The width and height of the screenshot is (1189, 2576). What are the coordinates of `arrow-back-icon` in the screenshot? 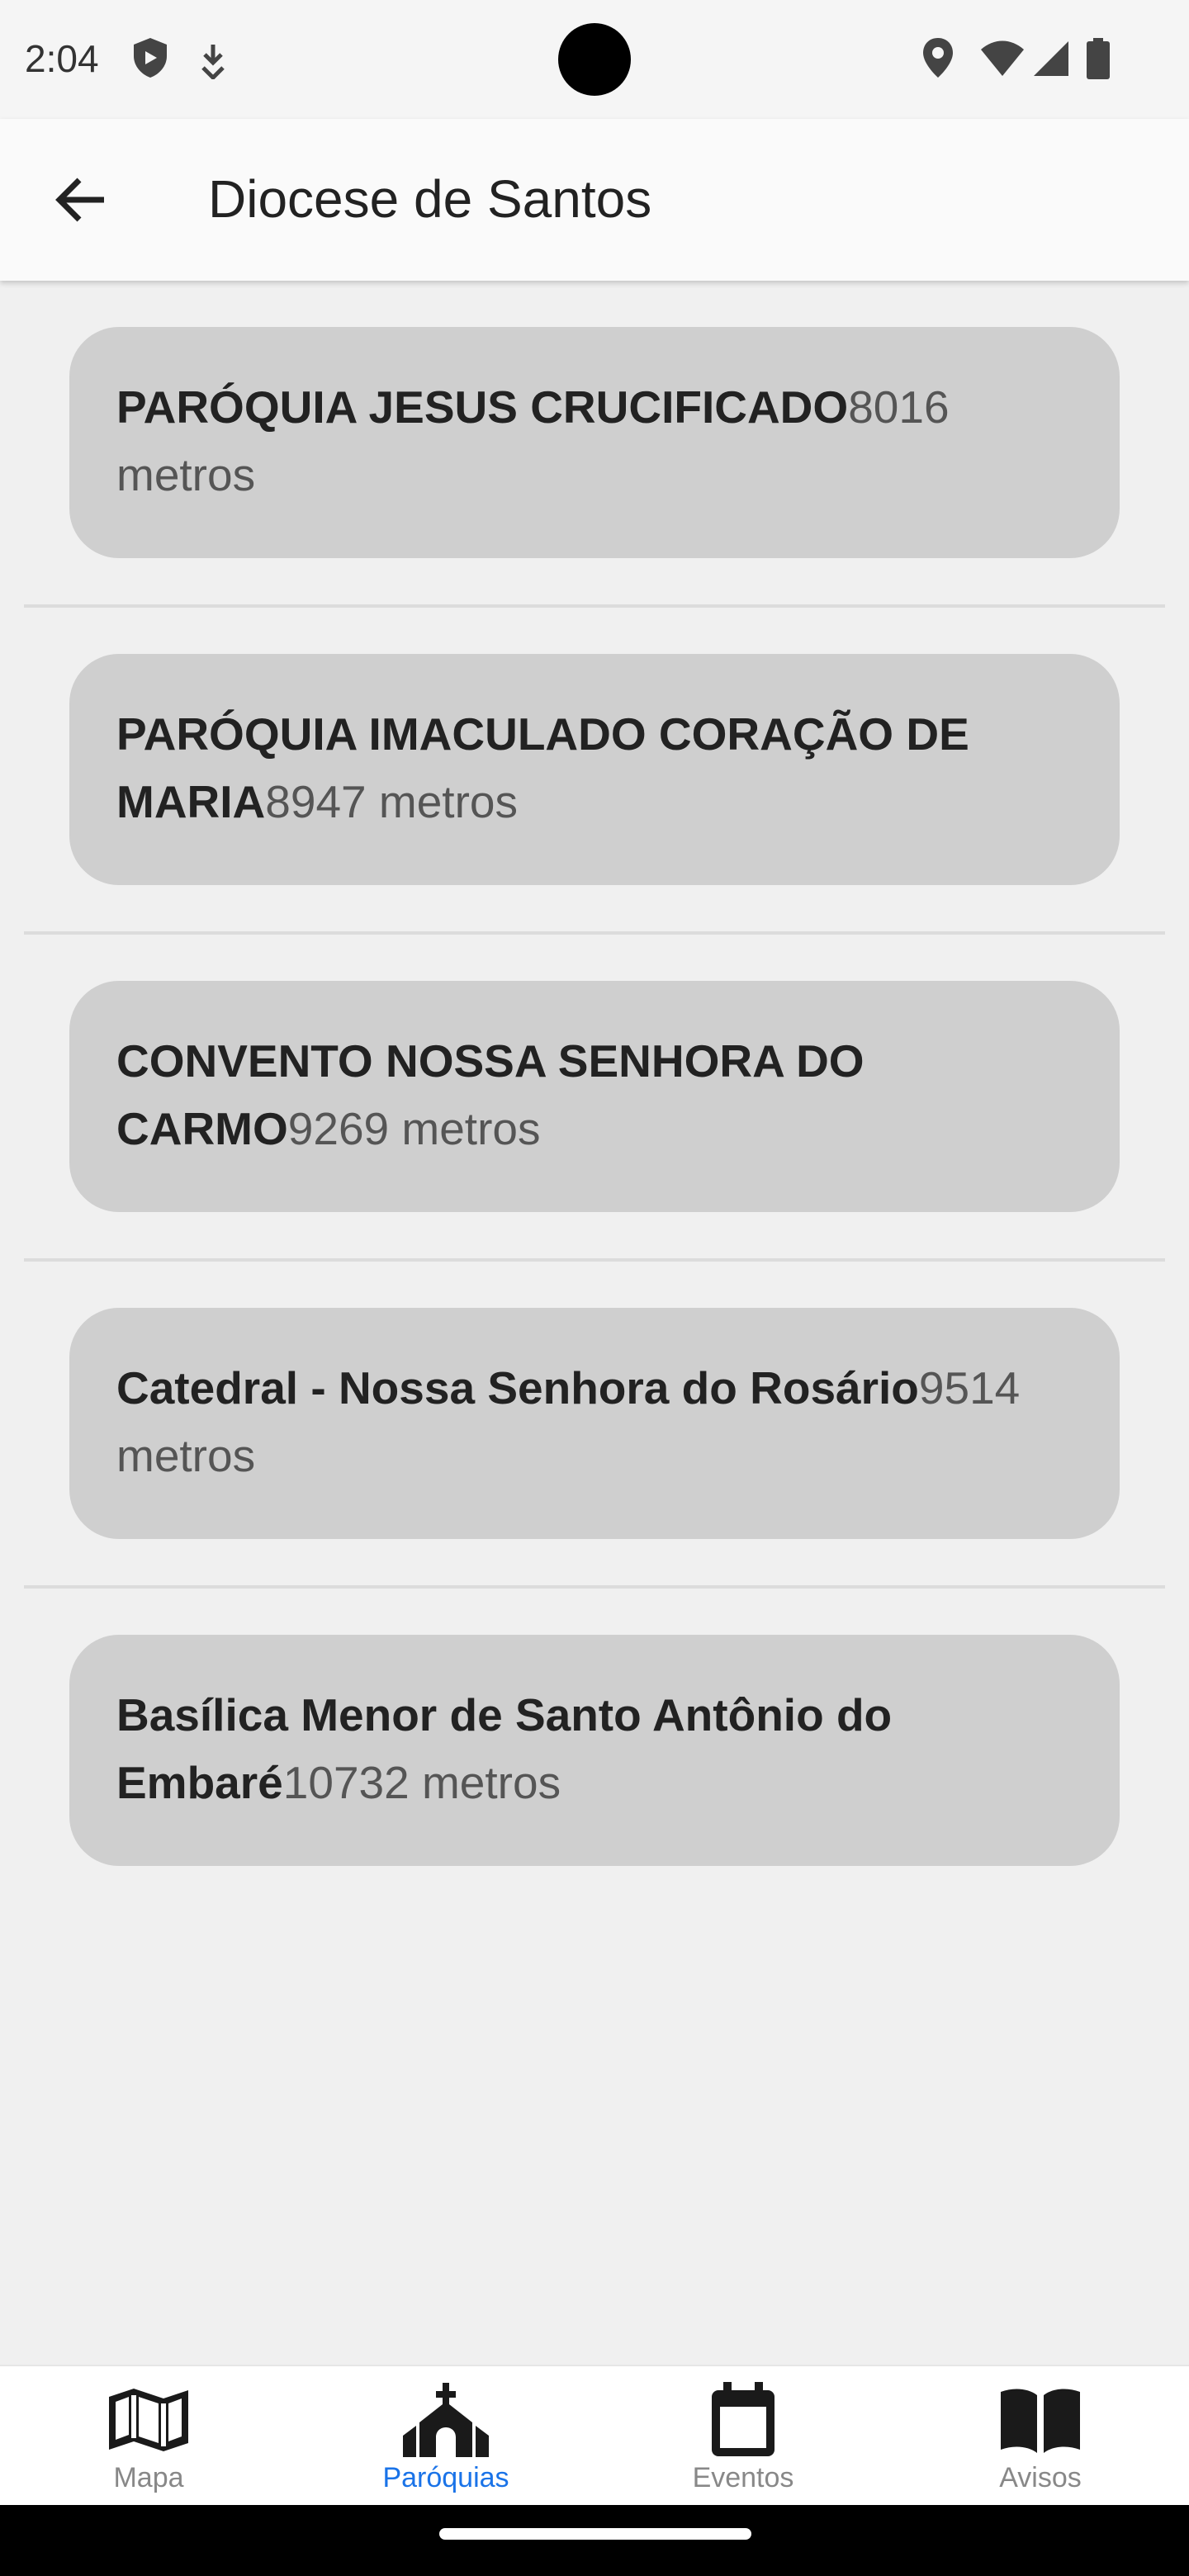 It's located at (80, 202).